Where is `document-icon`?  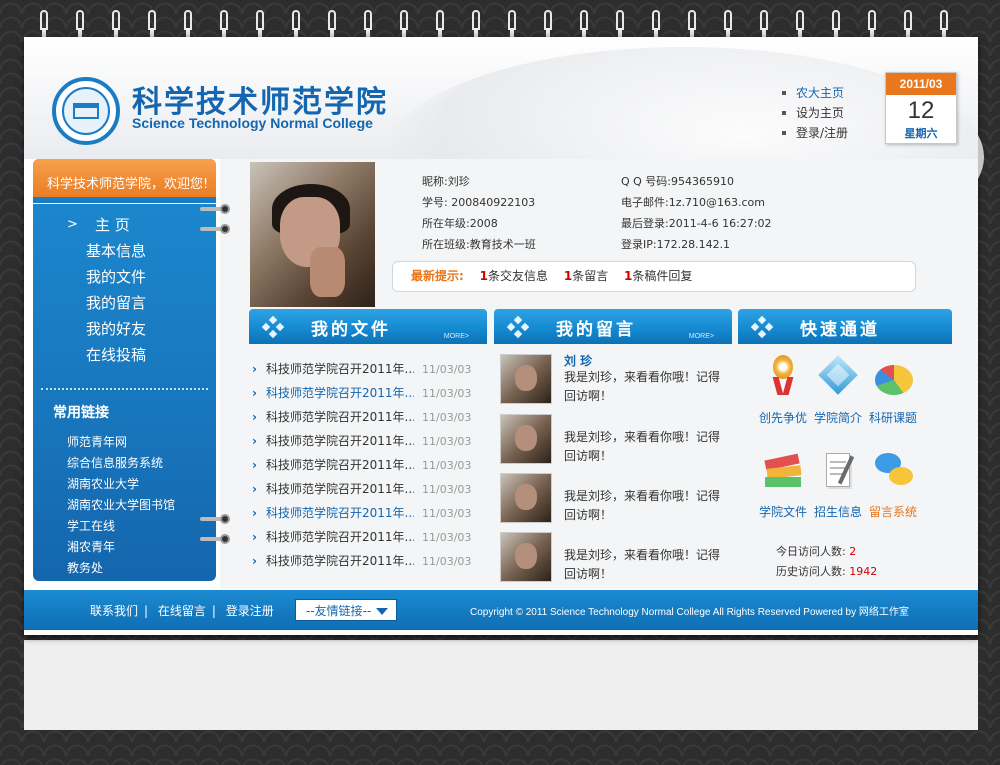 document-icon is located at coordinates (838, 471).